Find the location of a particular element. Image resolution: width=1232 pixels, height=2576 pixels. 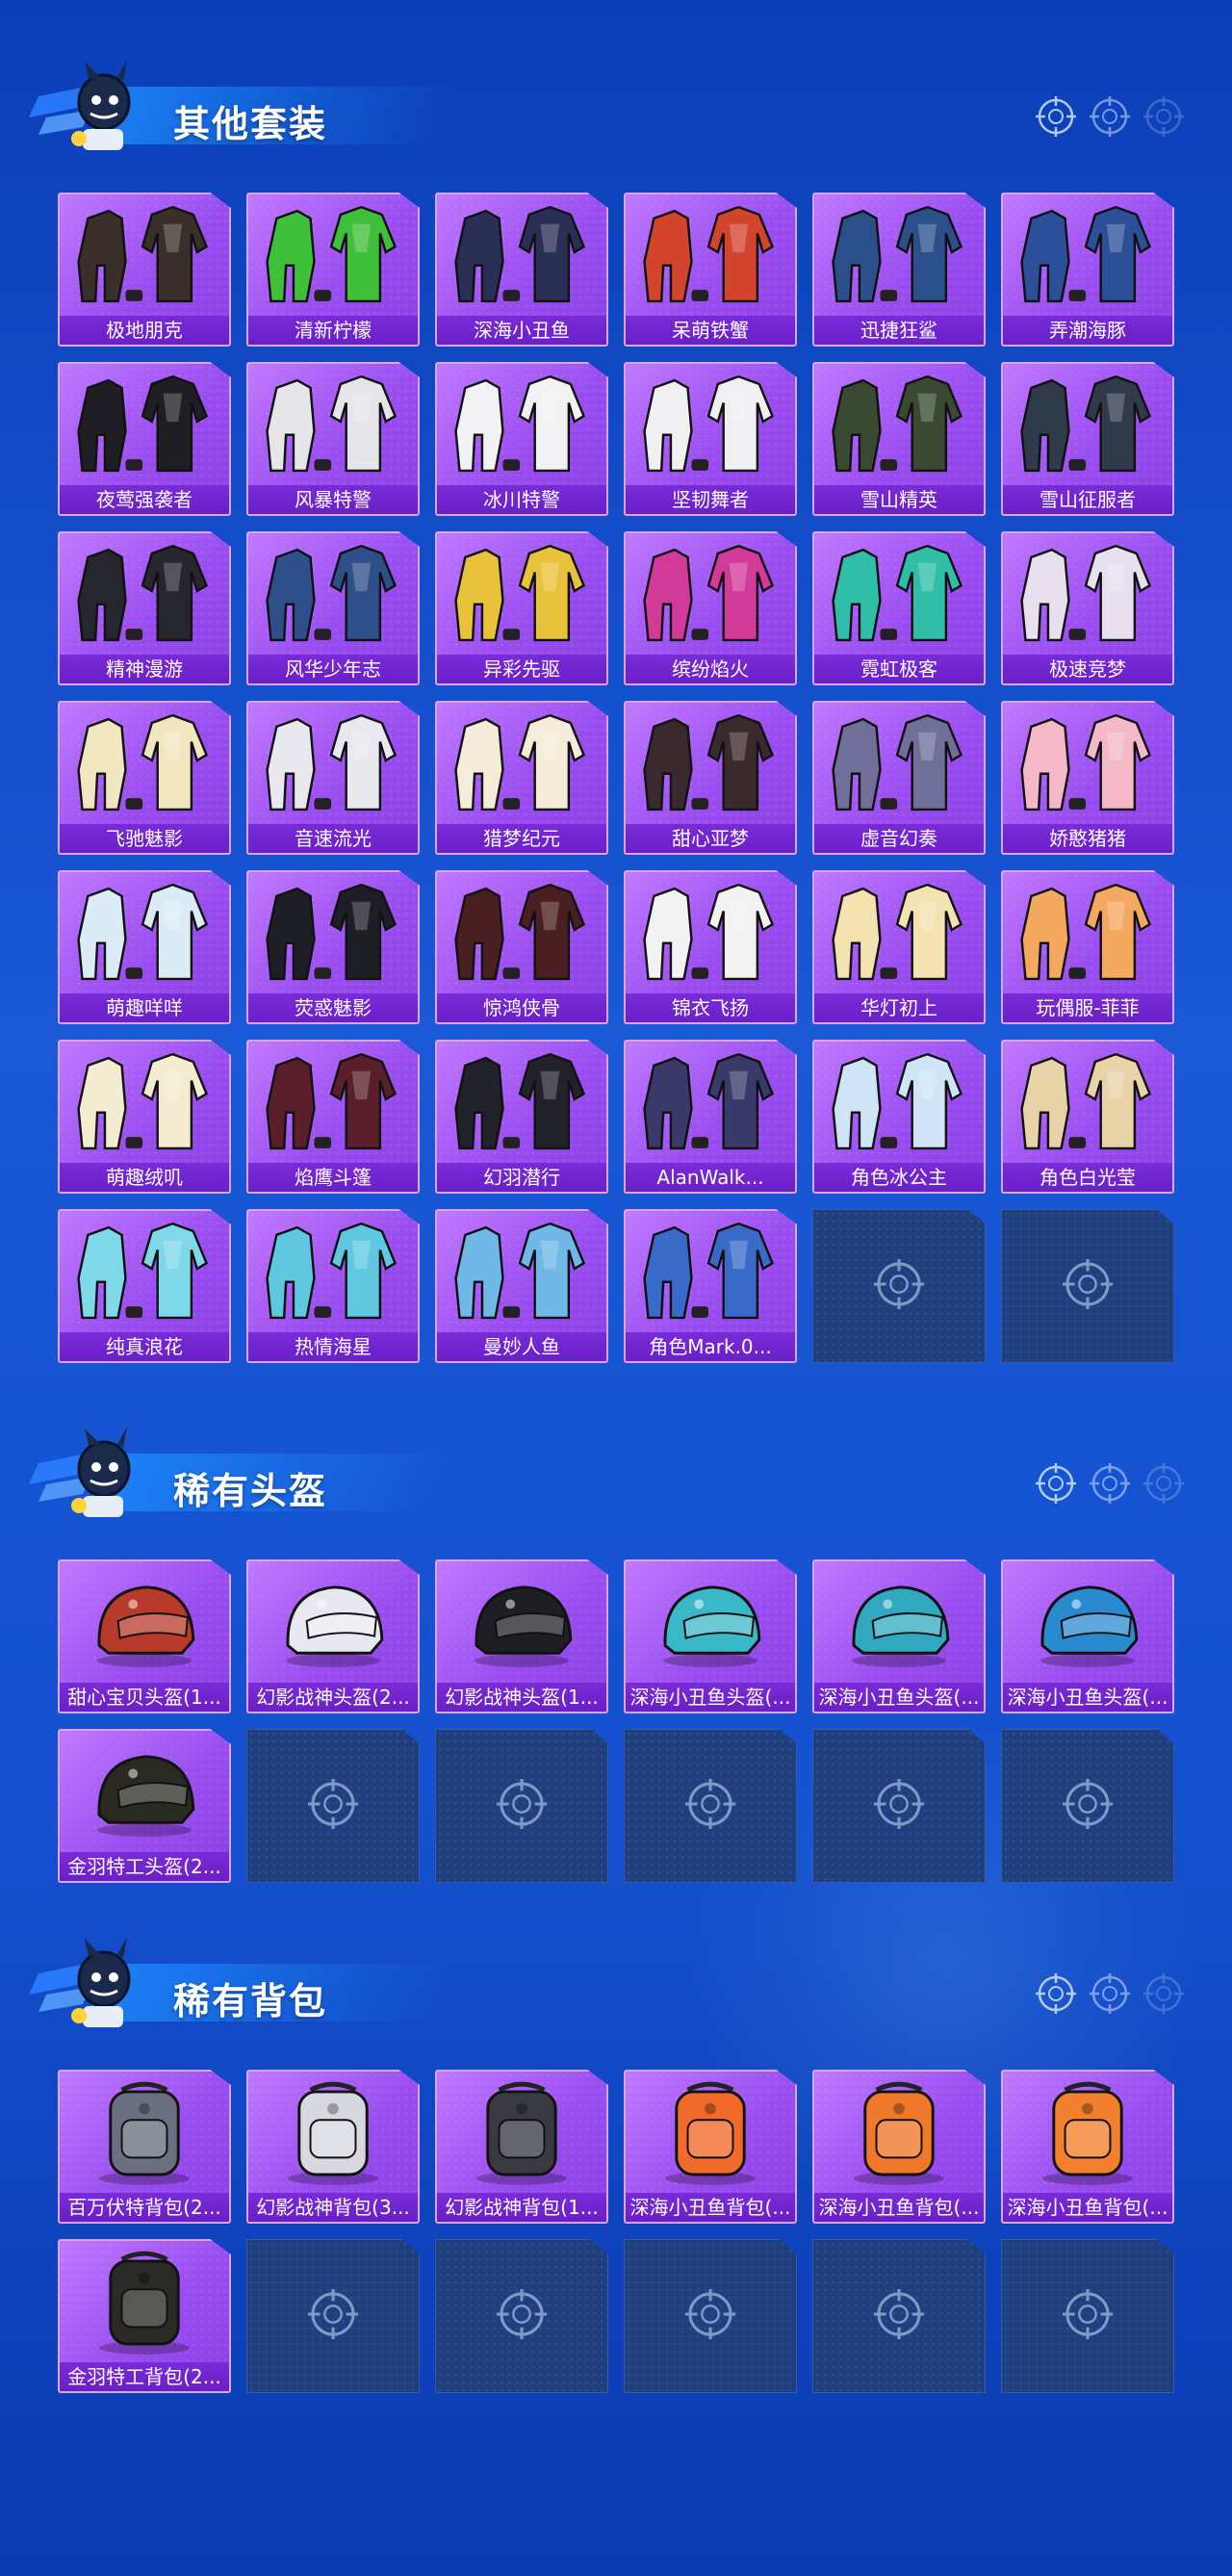

item-card: 荧惑魅影 is located at coordinates (333, 947).